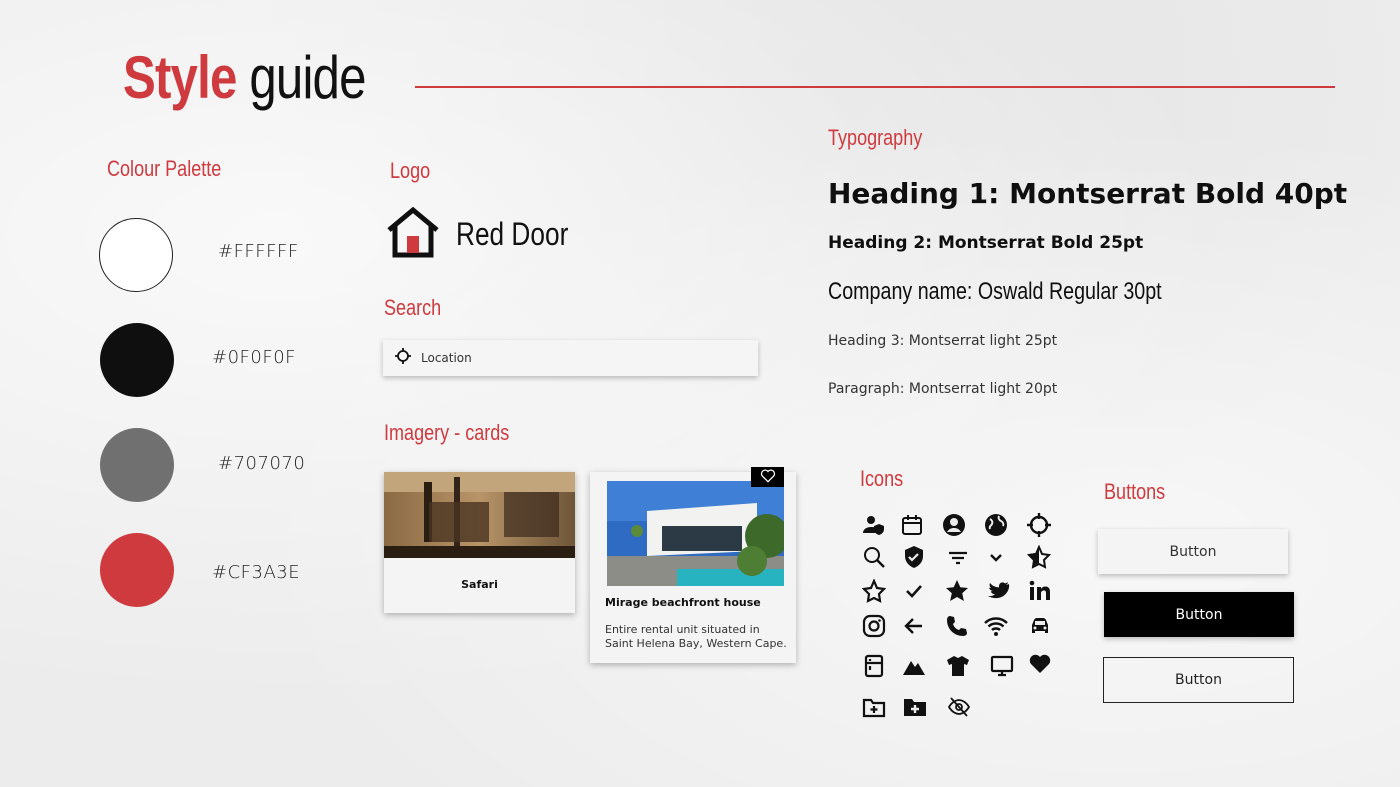 This screenshot has width=1400, height=787. I want to click on heart-outline-icon, so click(768, 477).